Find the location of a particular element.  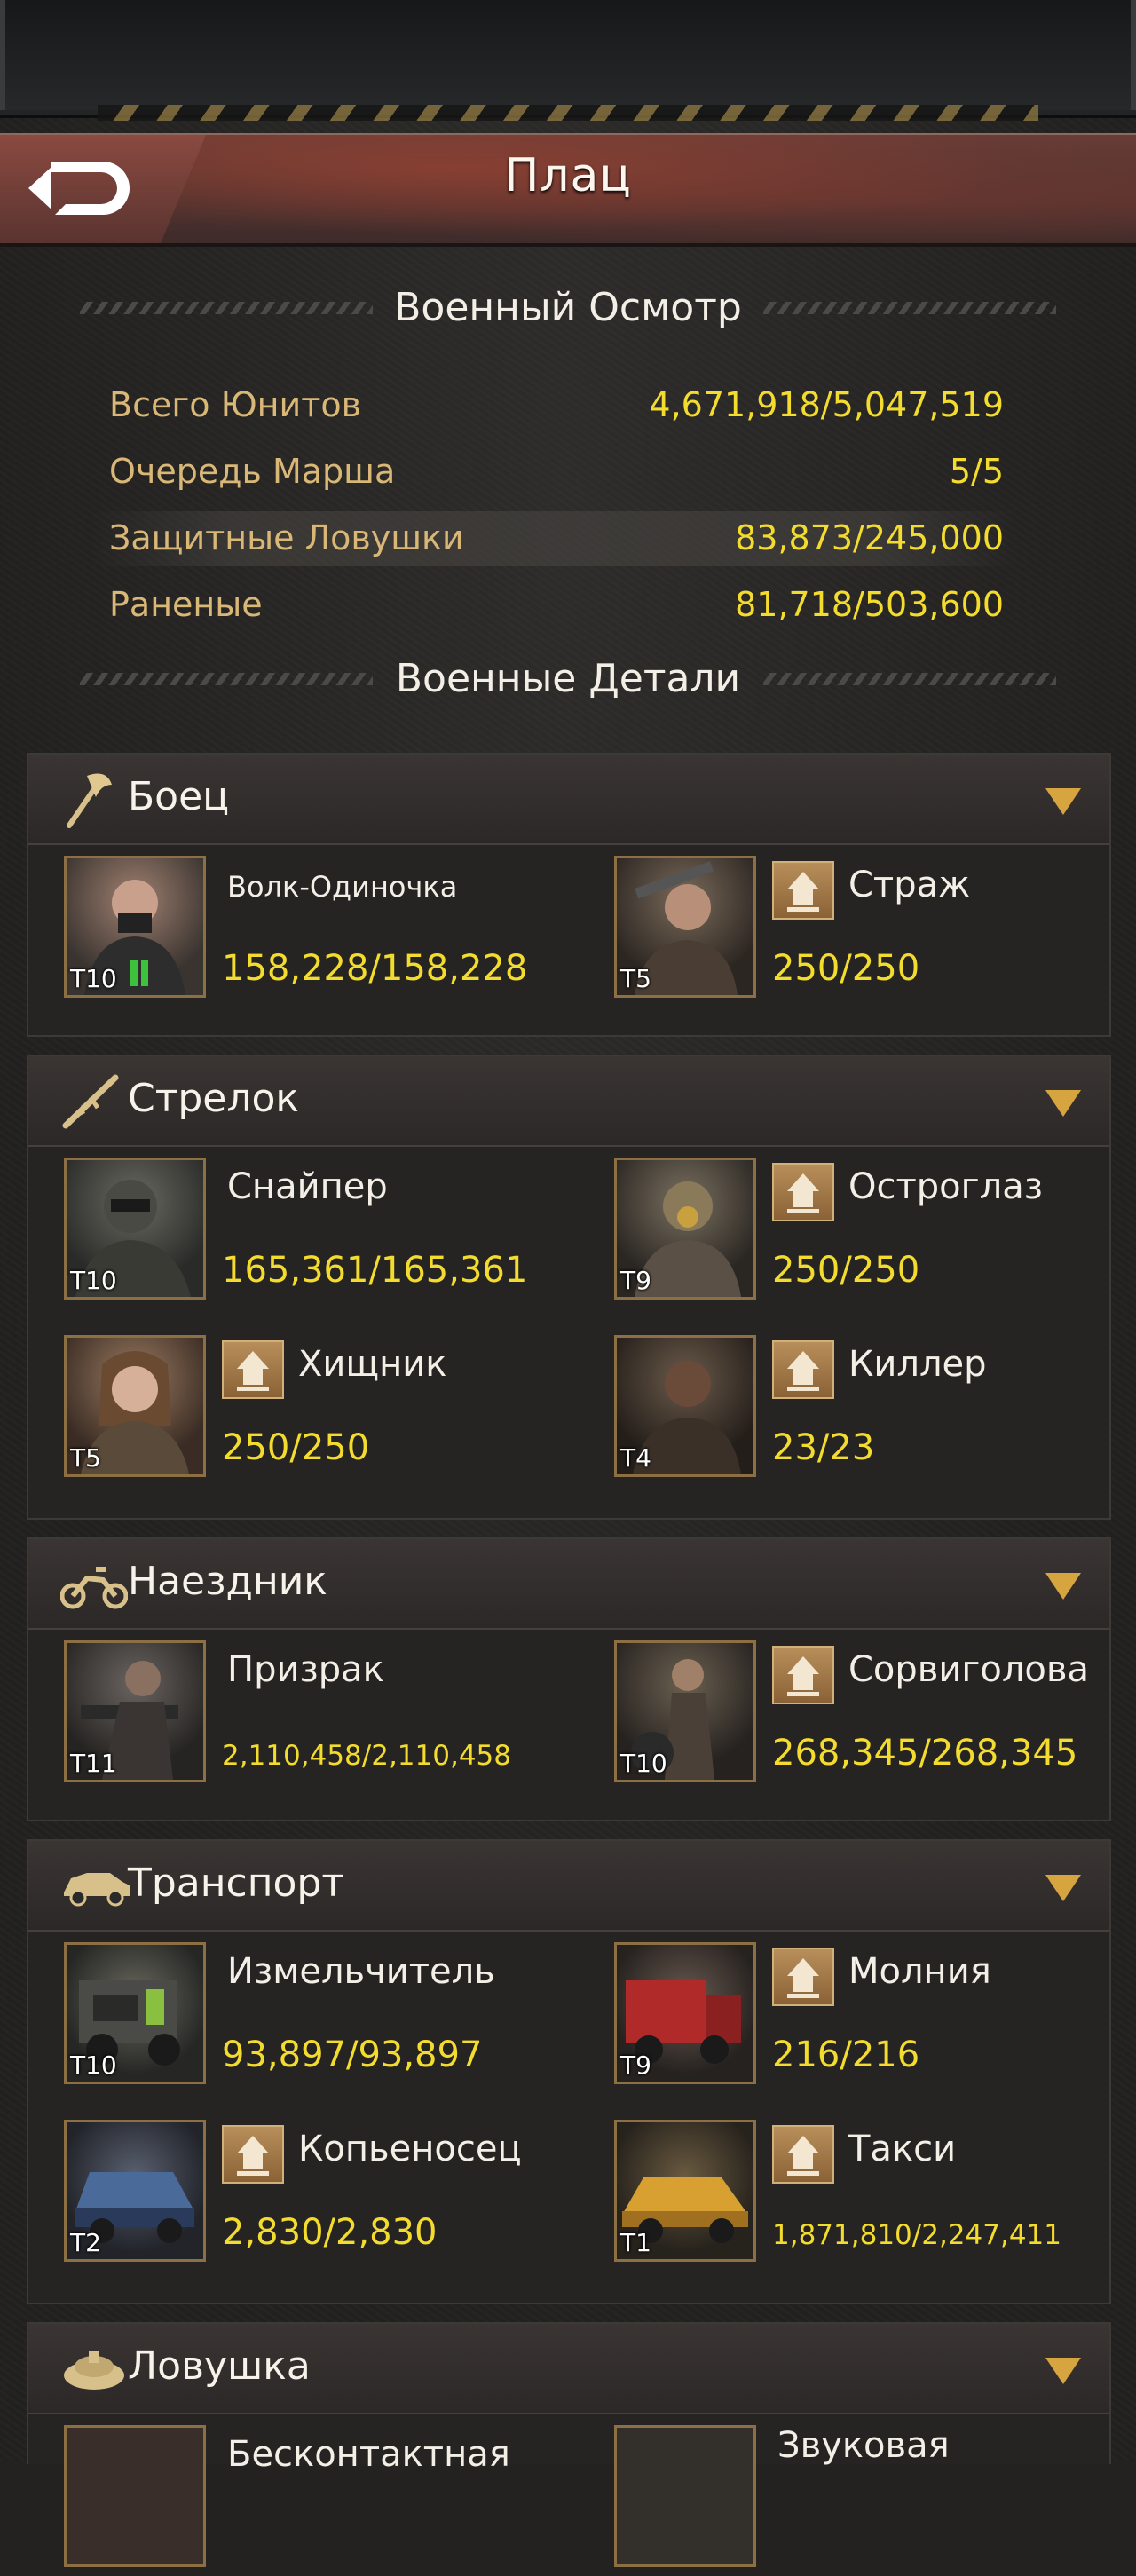

unit-name: Снайпер is located at coordinates (307, 1186).